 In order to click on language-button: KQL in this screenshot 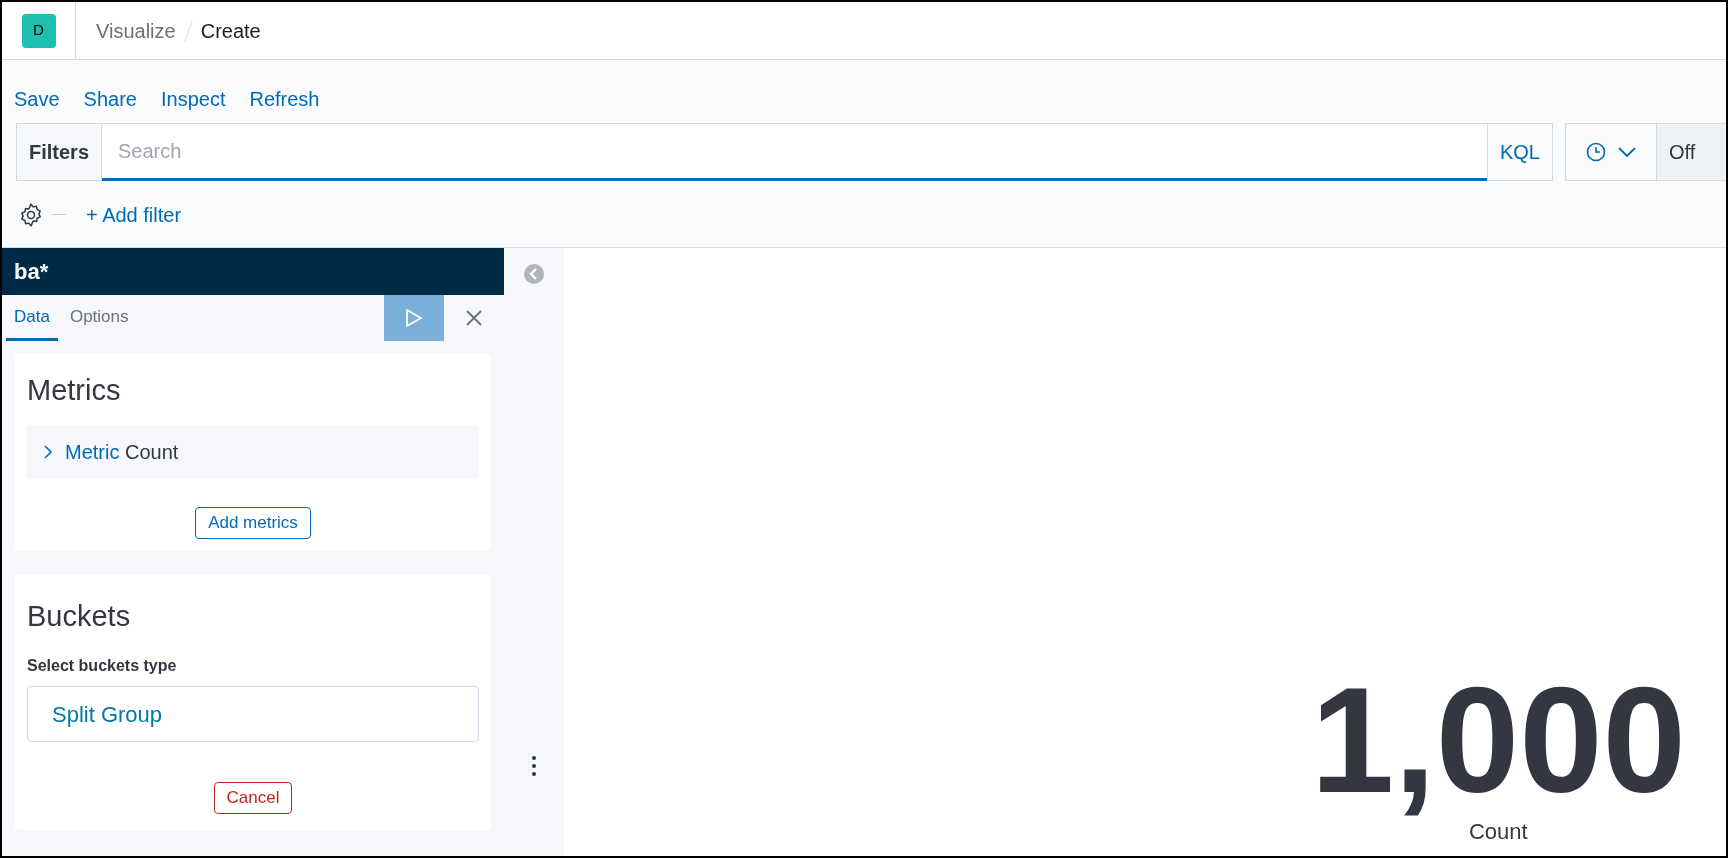, I will do `click(1519, 152)`.